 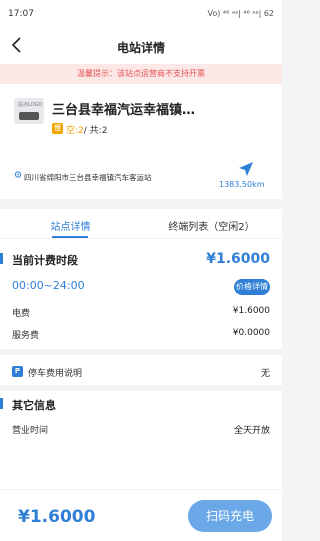 What do you see at coordinates (55, 374) in the screenshot?
I see `parking-fee-label: 停车费用说明` at bounding box center [55, 374].